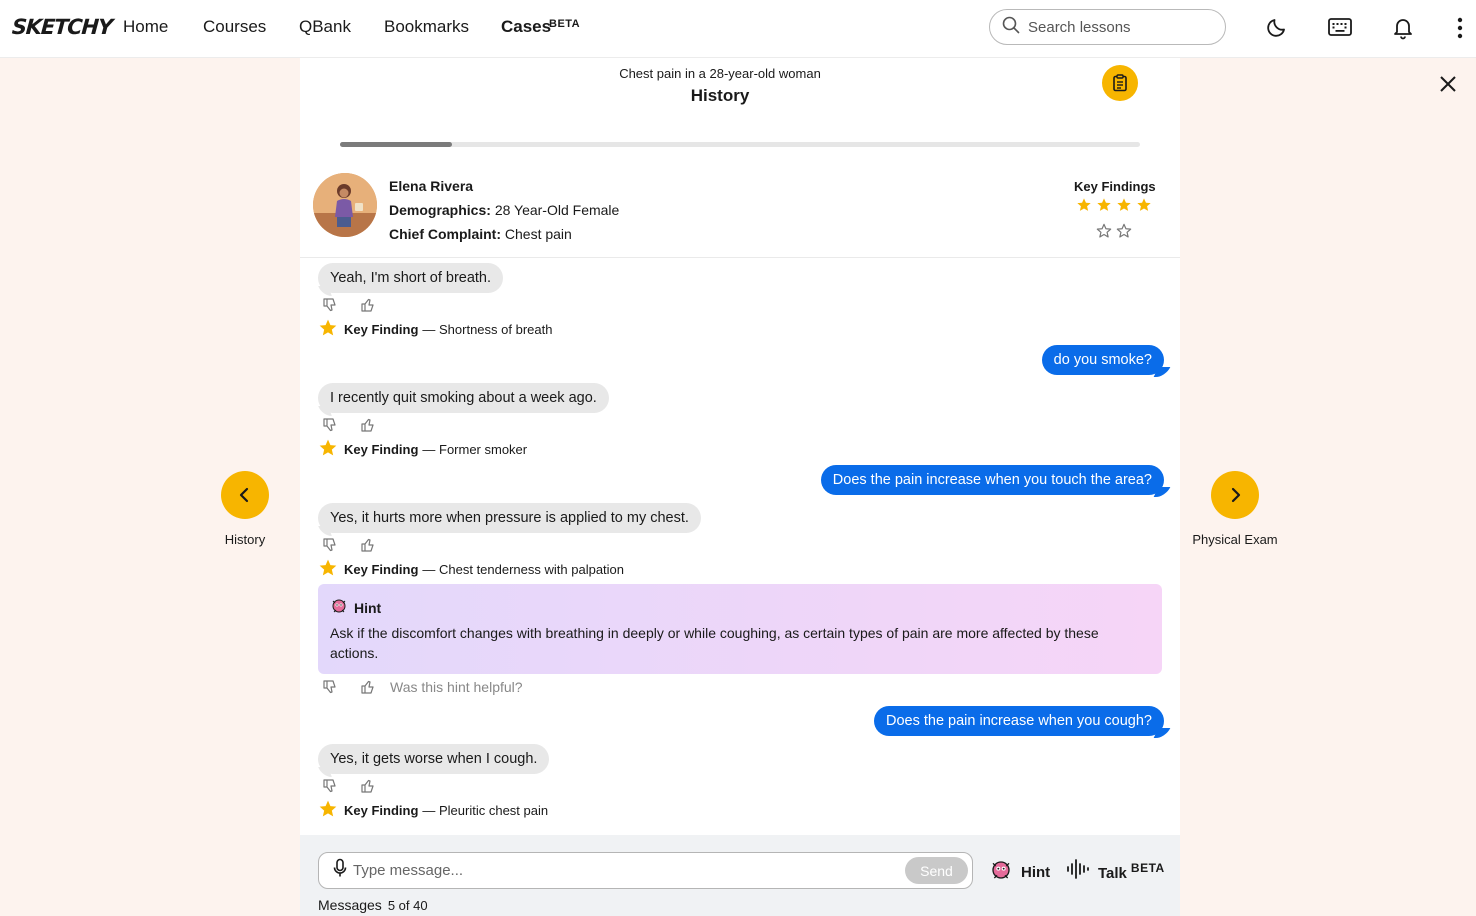 Image resolution: width=1476 pixels, height=916 pixels. What do you see at coordinates (1115, 186) in the screenshot?
I see `key-findings-title: Key Findings` at bounding box center [1115, 186].